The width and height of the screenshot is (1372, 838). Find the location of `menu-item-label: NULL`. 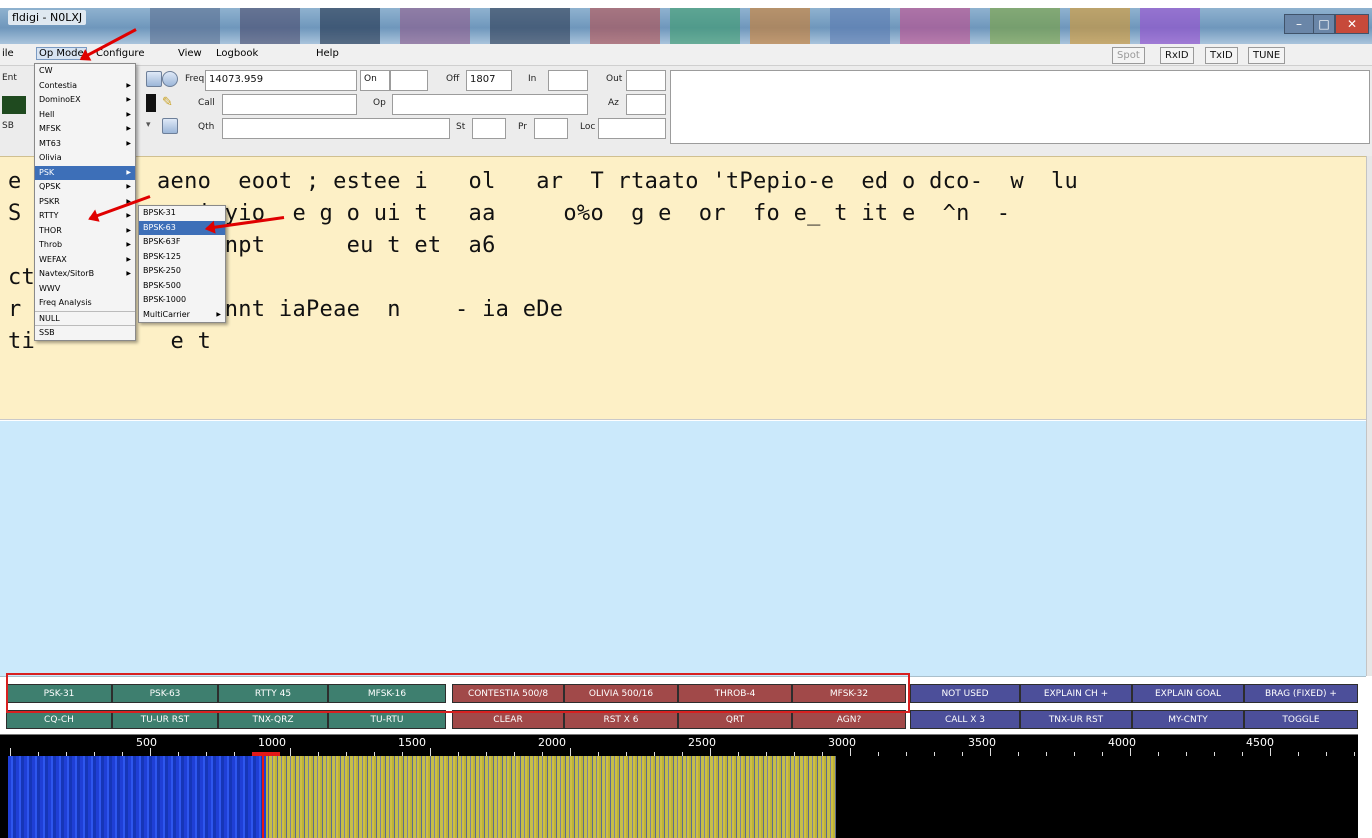

menu-item-label: NULL is located at coordinates (49, 318).